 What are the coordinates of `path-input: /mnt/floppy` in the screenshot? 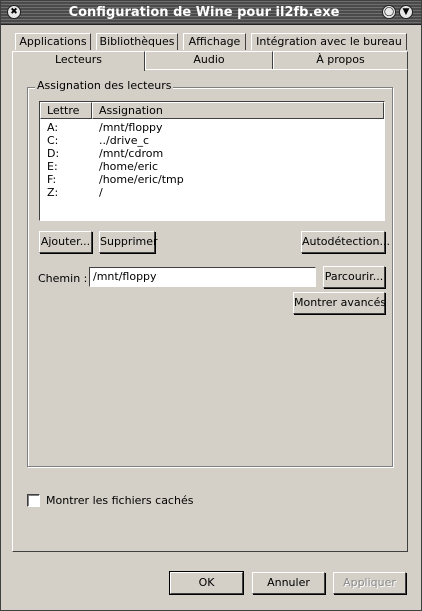 It's located at (202, 277).